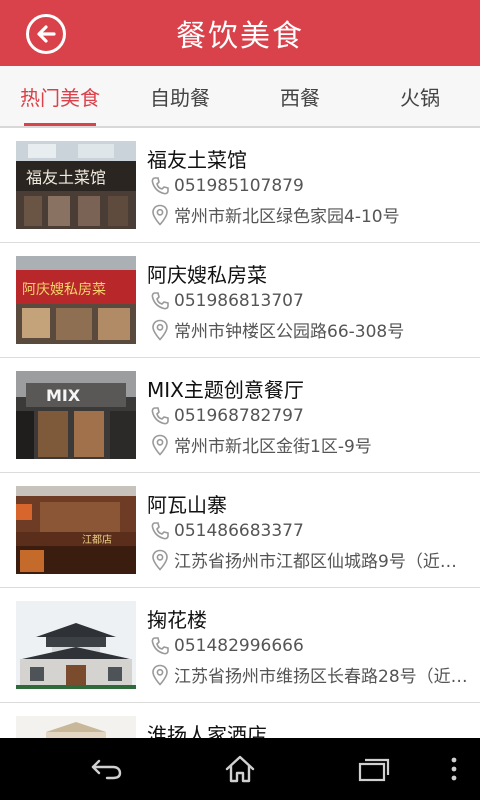 The image size is (480, 800). What do you see at coordinates (207, 275) in the screenshot?
I see `restaurant-name: 阿庆嫂私房菜` at bounding box center [207, 275].